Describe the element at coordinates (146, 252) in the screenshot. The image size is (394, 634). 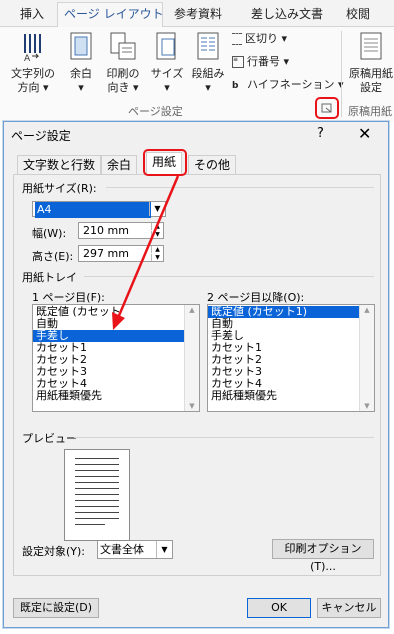
I see `annotation-arrow` at that location.